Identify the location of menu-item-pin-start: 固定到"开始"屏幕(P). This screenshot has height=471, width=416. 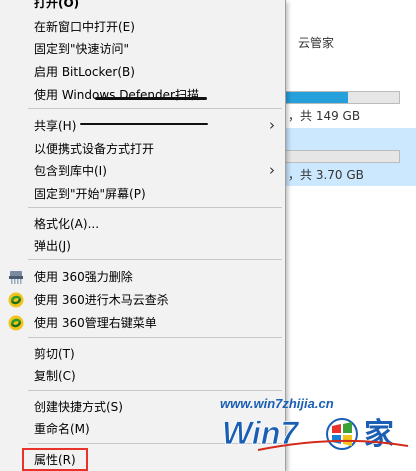
(142, 194).